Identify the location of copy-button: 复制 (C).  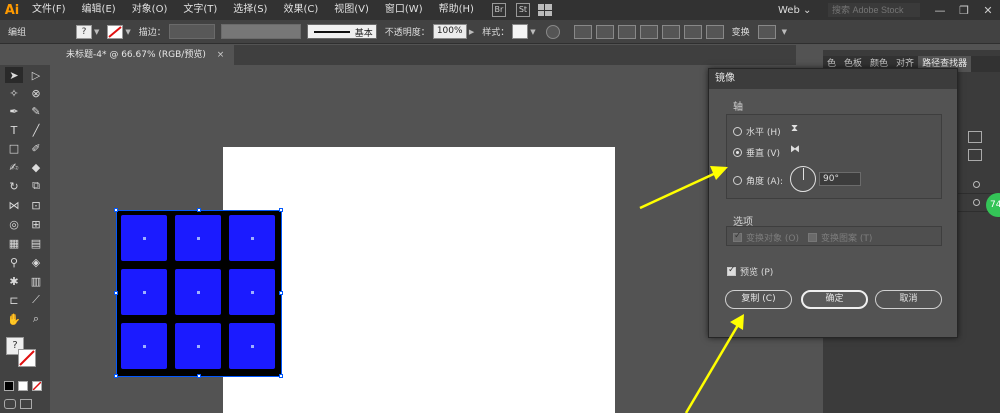
(758, 299).